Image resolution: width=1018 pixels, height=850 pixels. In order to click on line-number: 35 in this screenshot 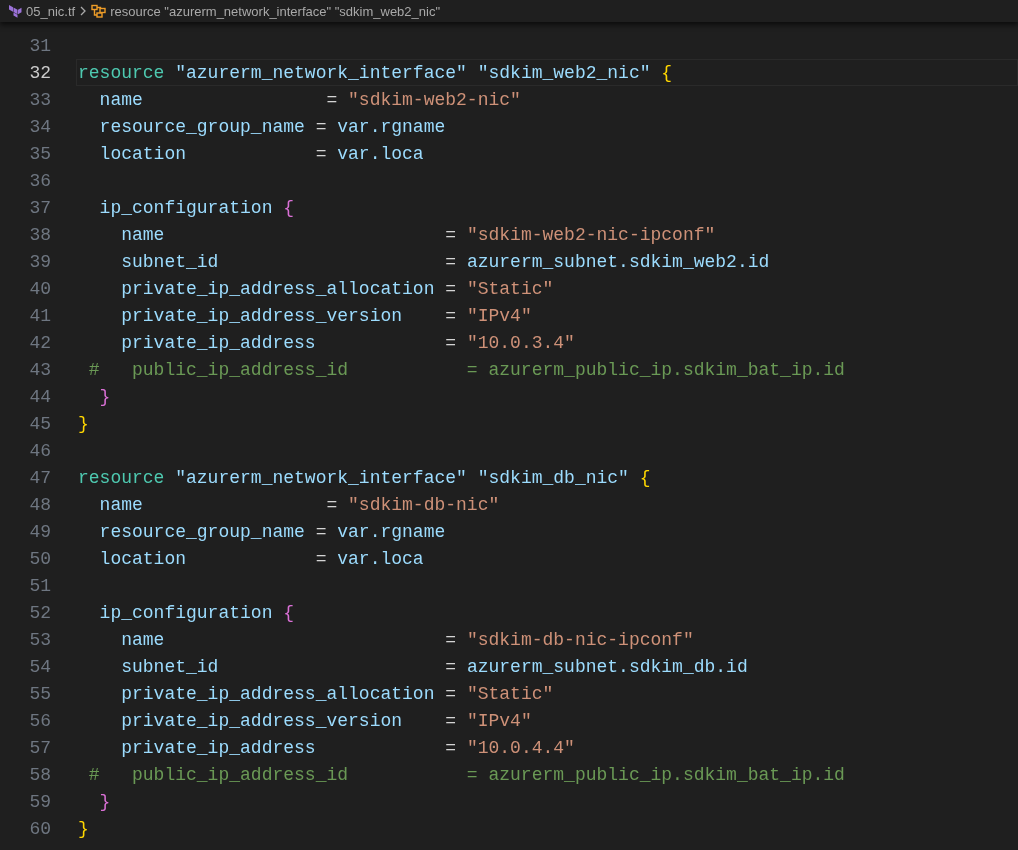, I will do `click(39, 153)`.